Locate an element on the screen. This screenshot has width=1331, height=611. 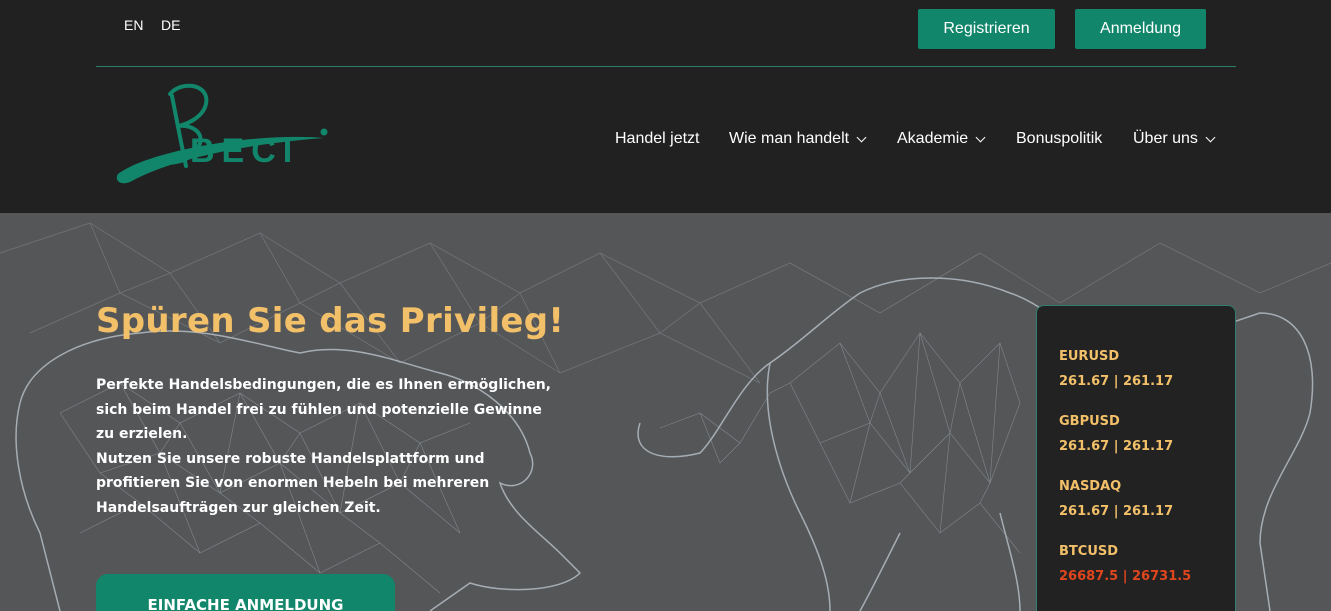
register-button: Registrieren is located at coordinates (986, 29).